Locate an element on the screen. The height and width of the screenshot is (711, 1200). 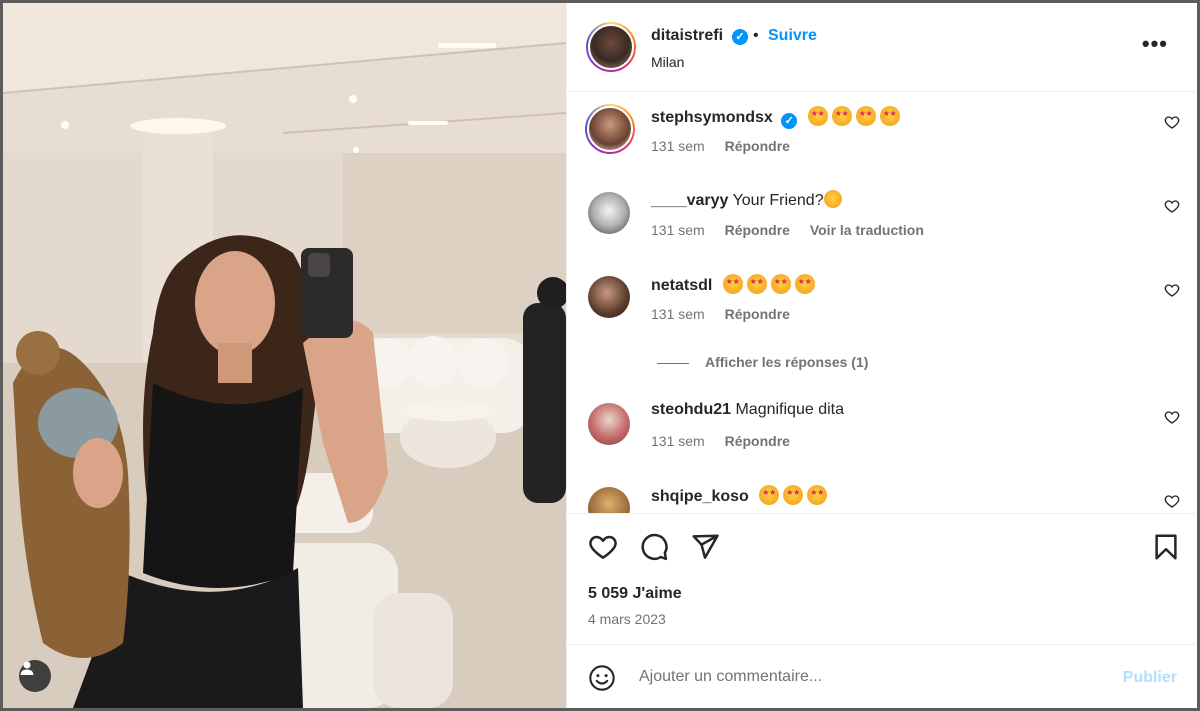
comment-text: ____varyy Your Friend? is located at coordinates (746, 200).